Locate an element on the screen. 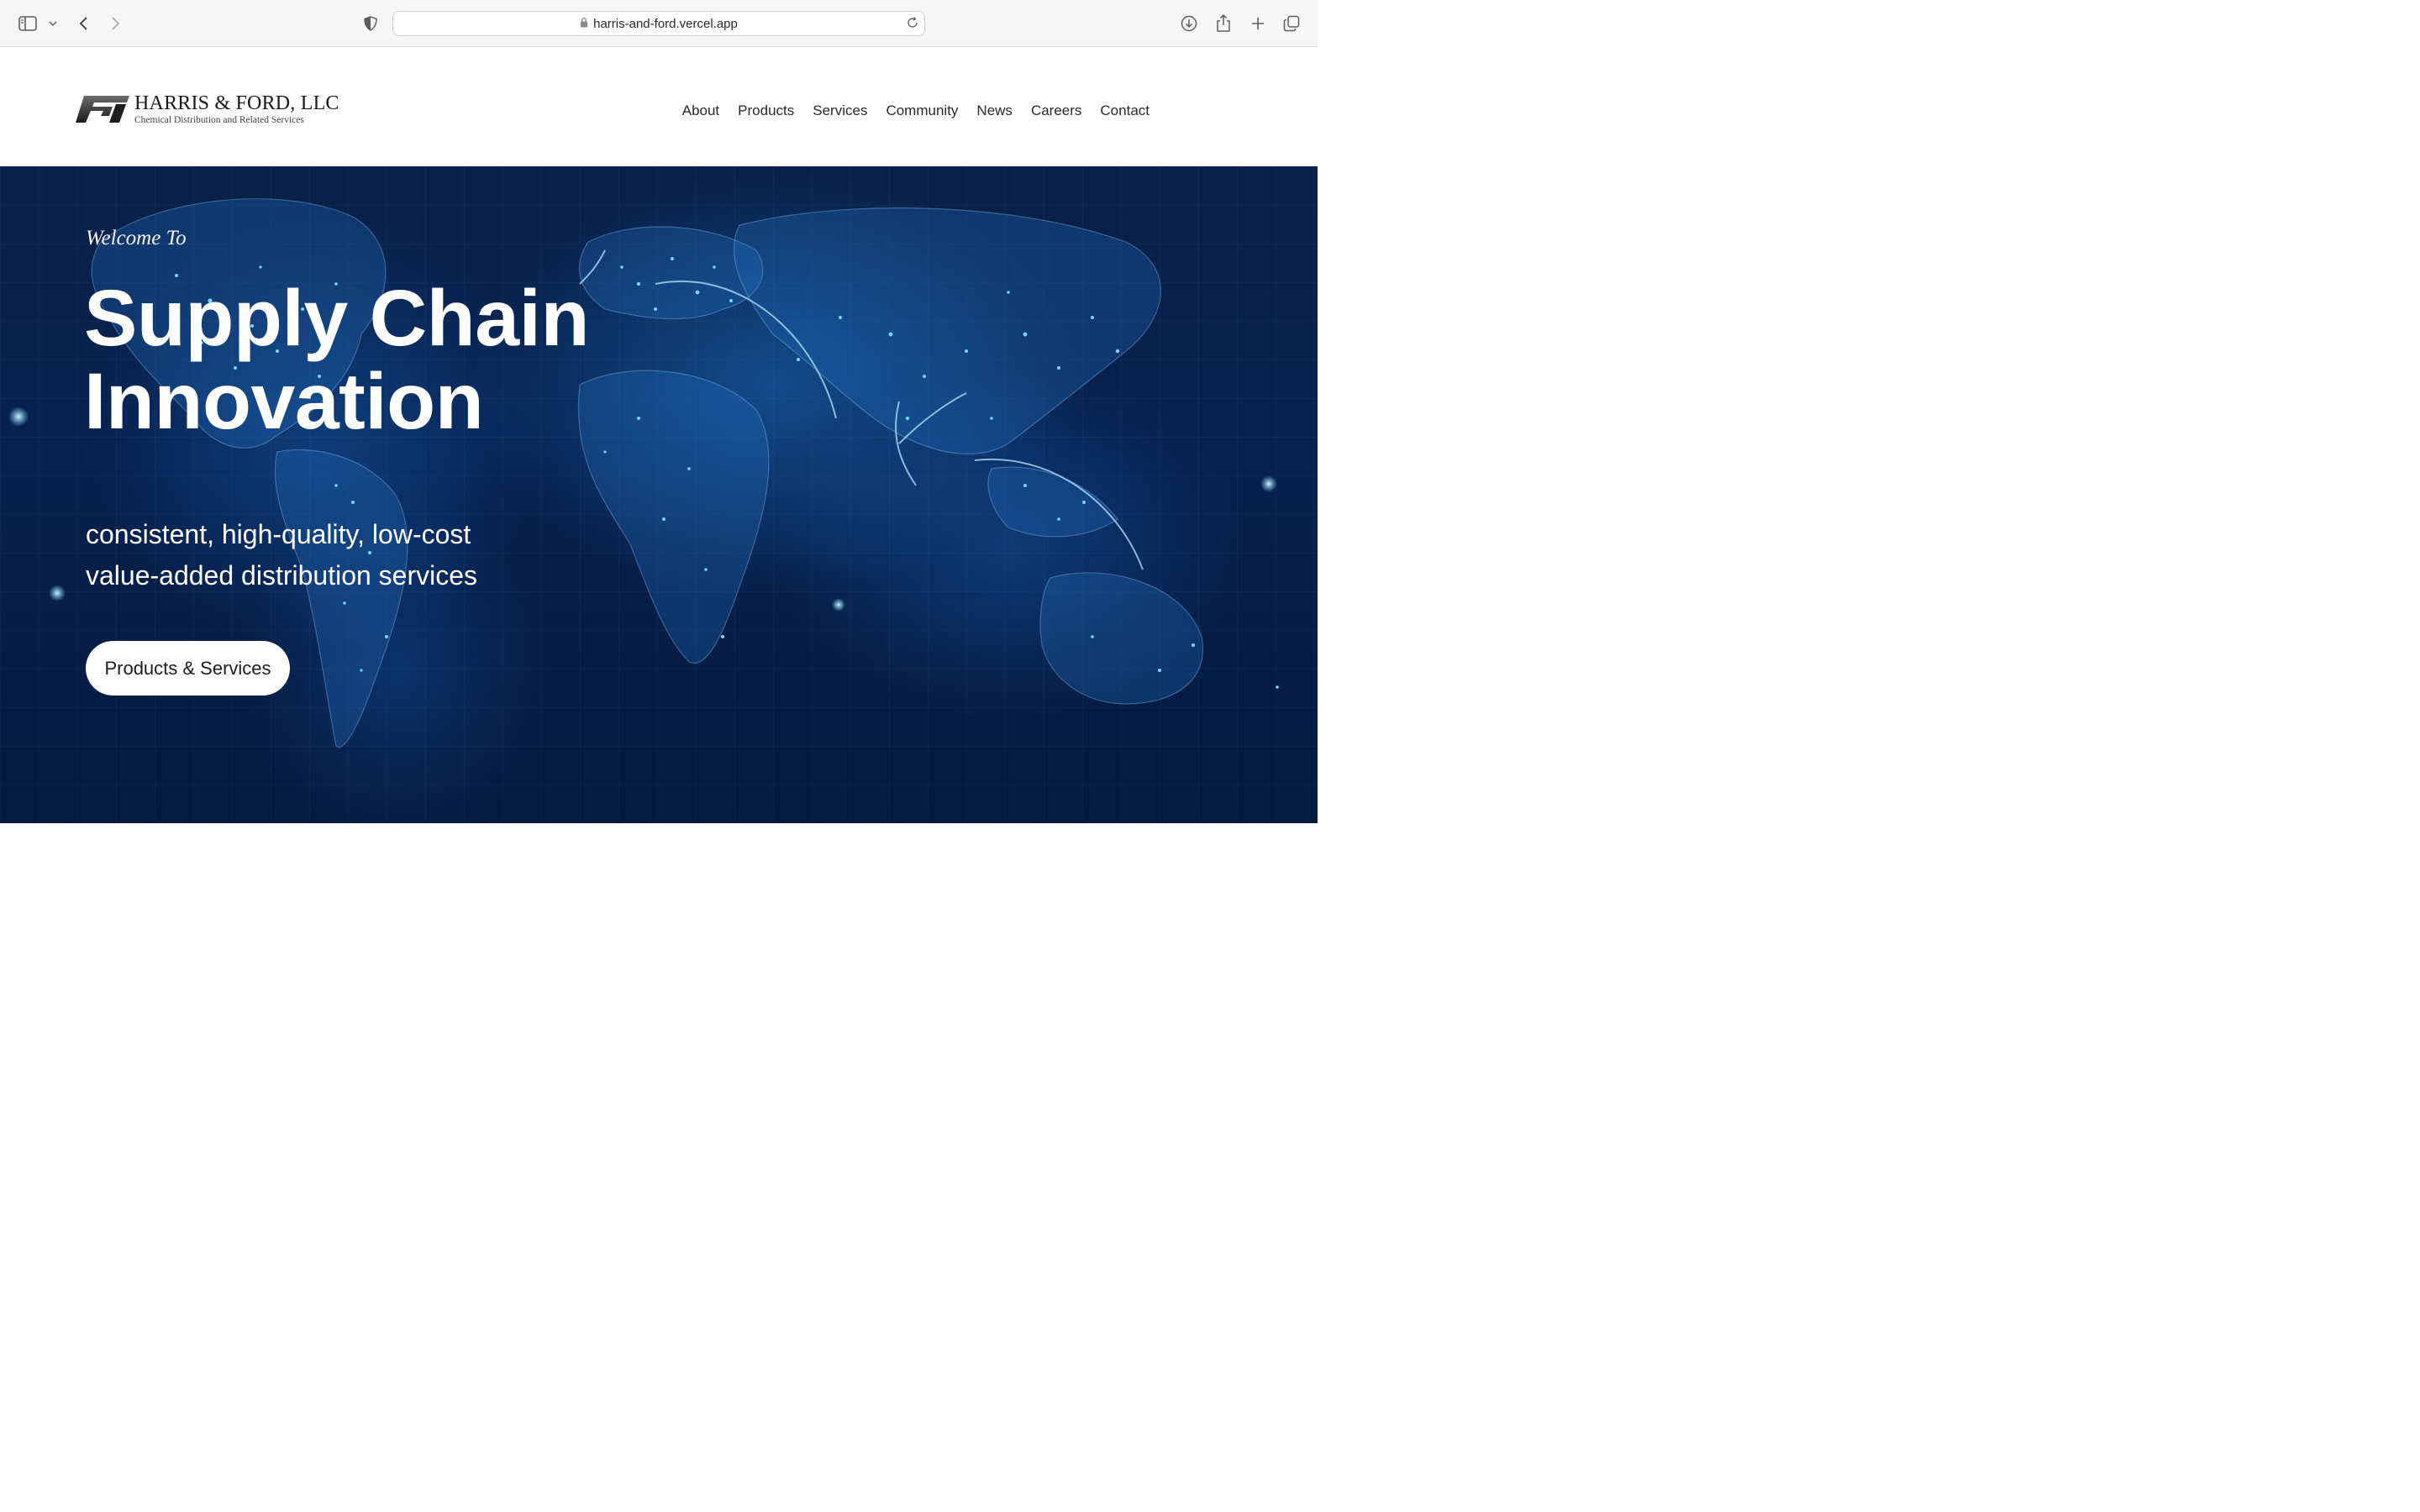 This screenshot has height=1512, width=2420. subtitle-line-1: consistent, high-quality, low-cost is located at coordinates (278, 534).